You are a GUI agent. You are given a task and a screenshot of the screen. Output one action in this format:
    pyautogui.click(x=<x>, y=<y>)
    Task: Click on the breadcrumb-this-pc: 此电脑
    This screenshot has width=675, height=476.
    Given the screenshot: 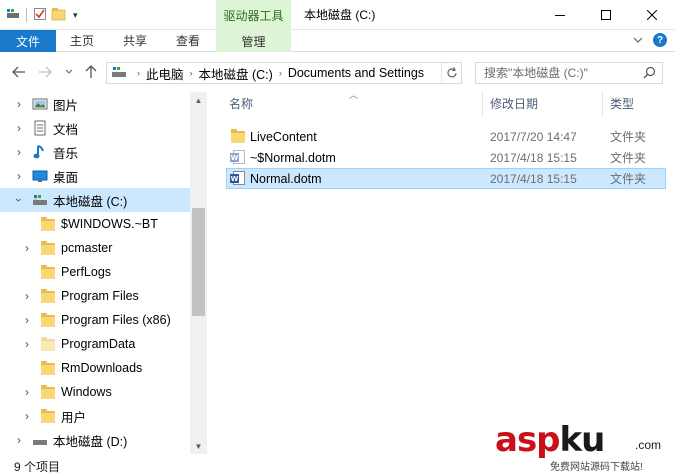 What is the action you would take?
    pyautogui.click(x=165, y=73)
    